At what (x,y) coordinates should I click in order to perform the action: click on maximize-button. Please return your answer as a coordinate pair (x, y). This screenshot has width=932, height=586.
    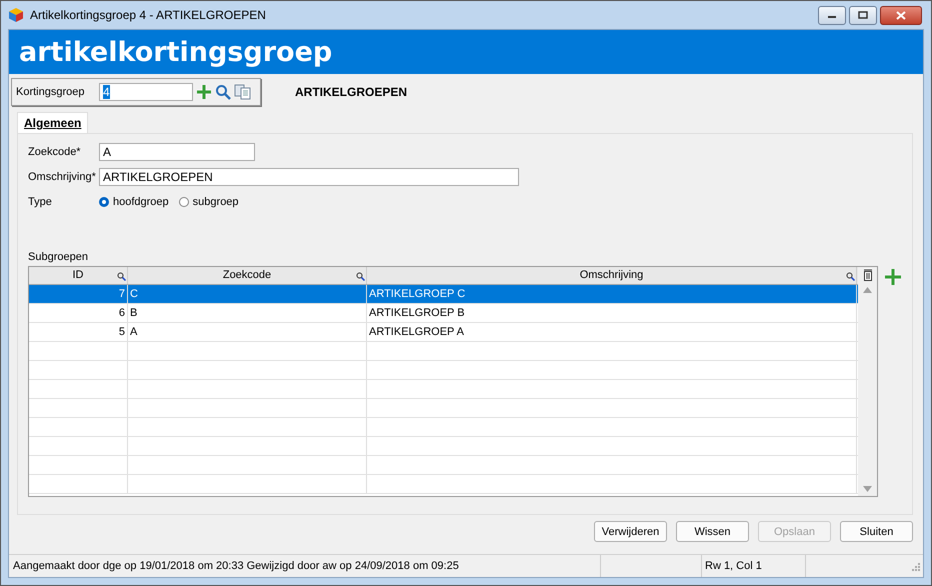
    Looking at the image, I should click on (863, 15).